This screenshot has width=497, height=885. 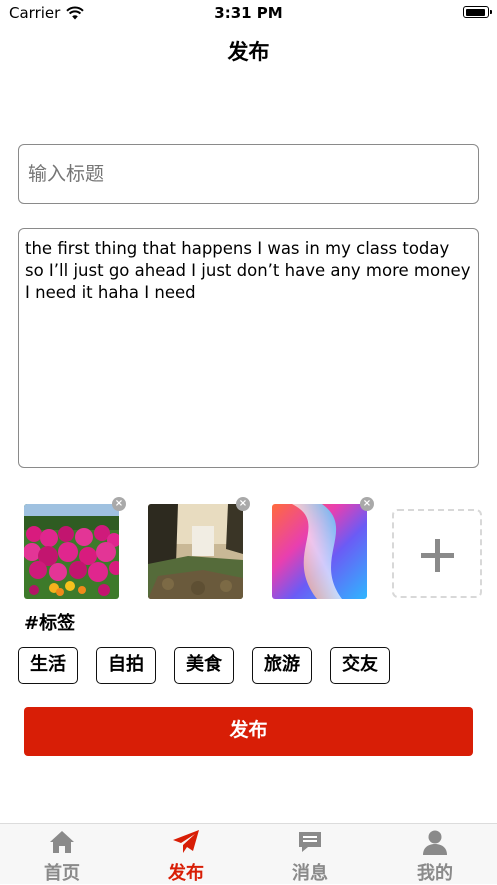 I want to click on publish-button: 发布, so click(x=248, y=731).